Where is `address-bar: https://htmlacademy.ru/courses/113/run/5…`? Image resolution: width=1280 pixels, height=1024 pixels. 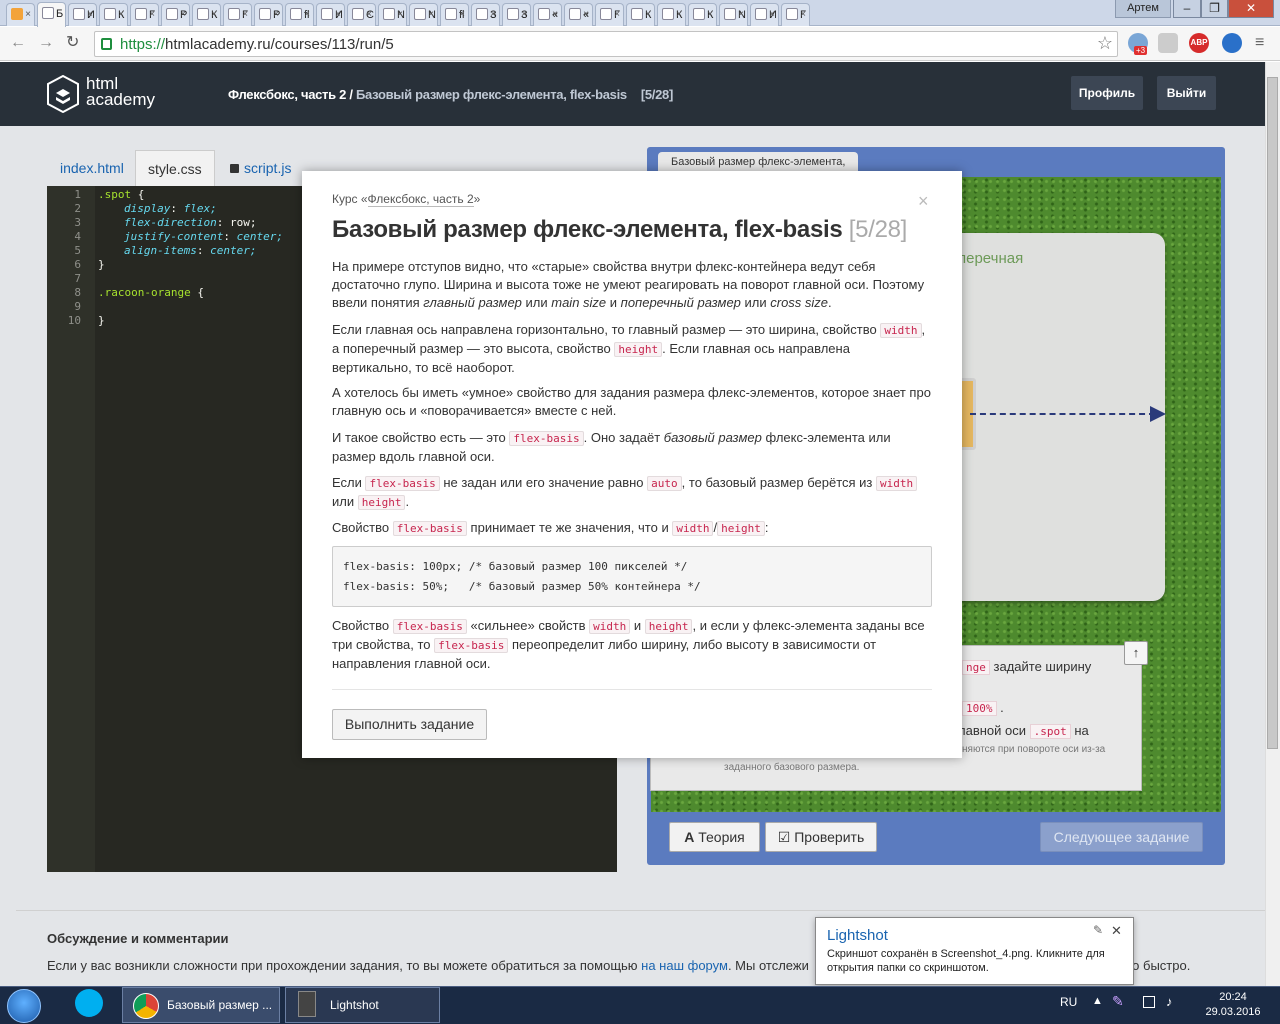
address-bar: https://htmlacademy.ru/courses/113/run/5… is located at coordinates (606, 44).